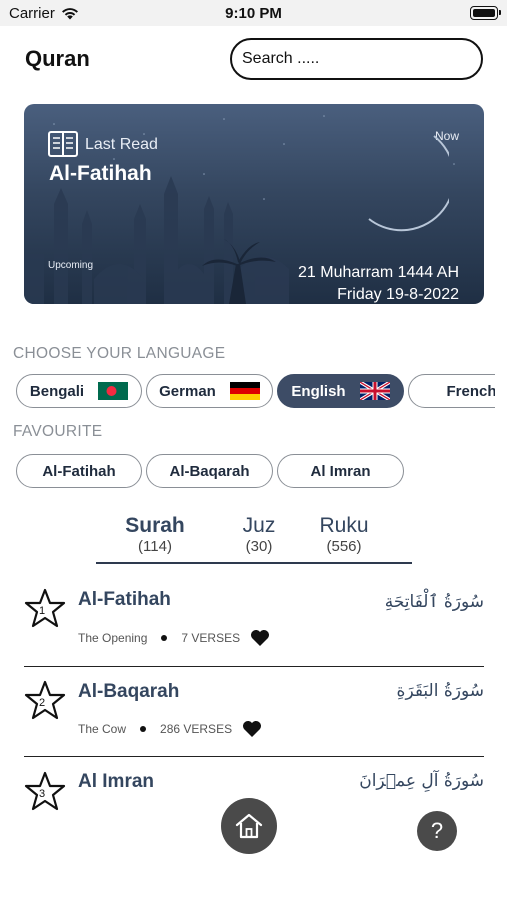 The height and width of the screenshot is (900, 507). I want to click on help-button: ?, so click(437, 831).